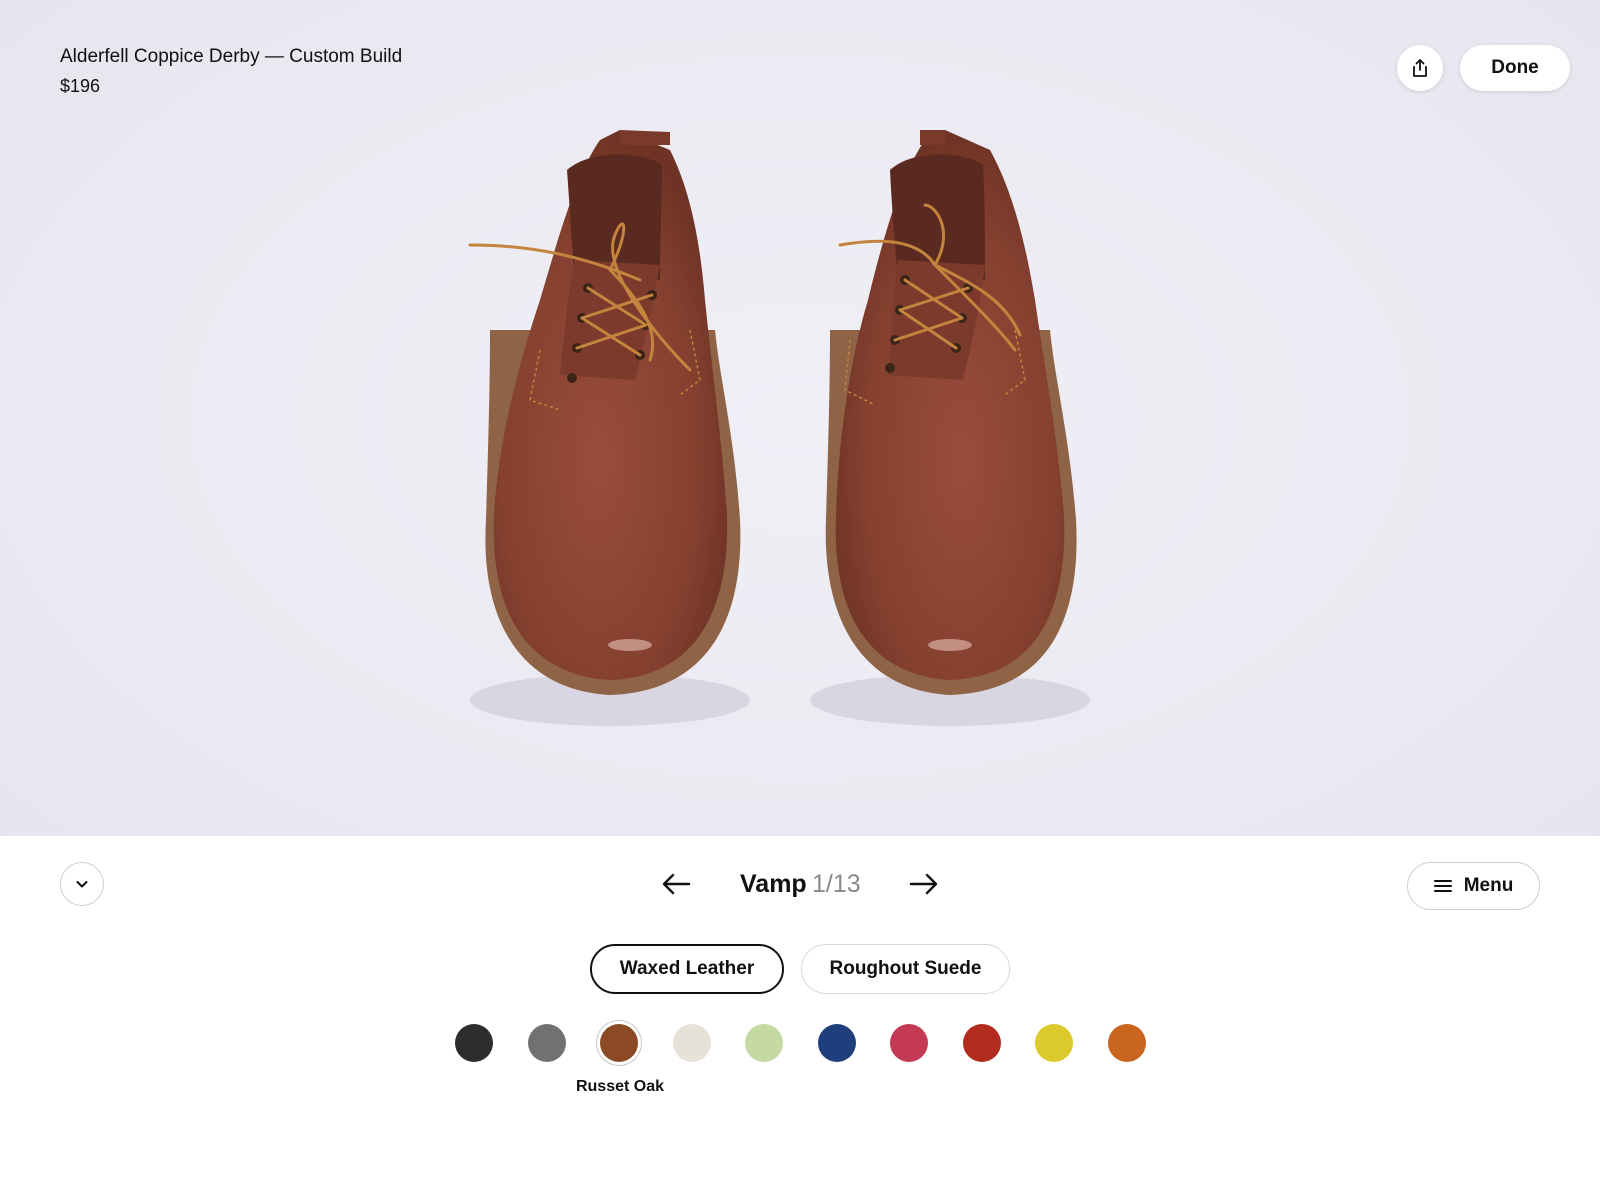 This screenshot has width=1600, height=1200. What do you see at coordinates (905, 969) in the screenshot?
I see `tab-roughout-suede: Roughout Suede` at bounding box center [905, 969].